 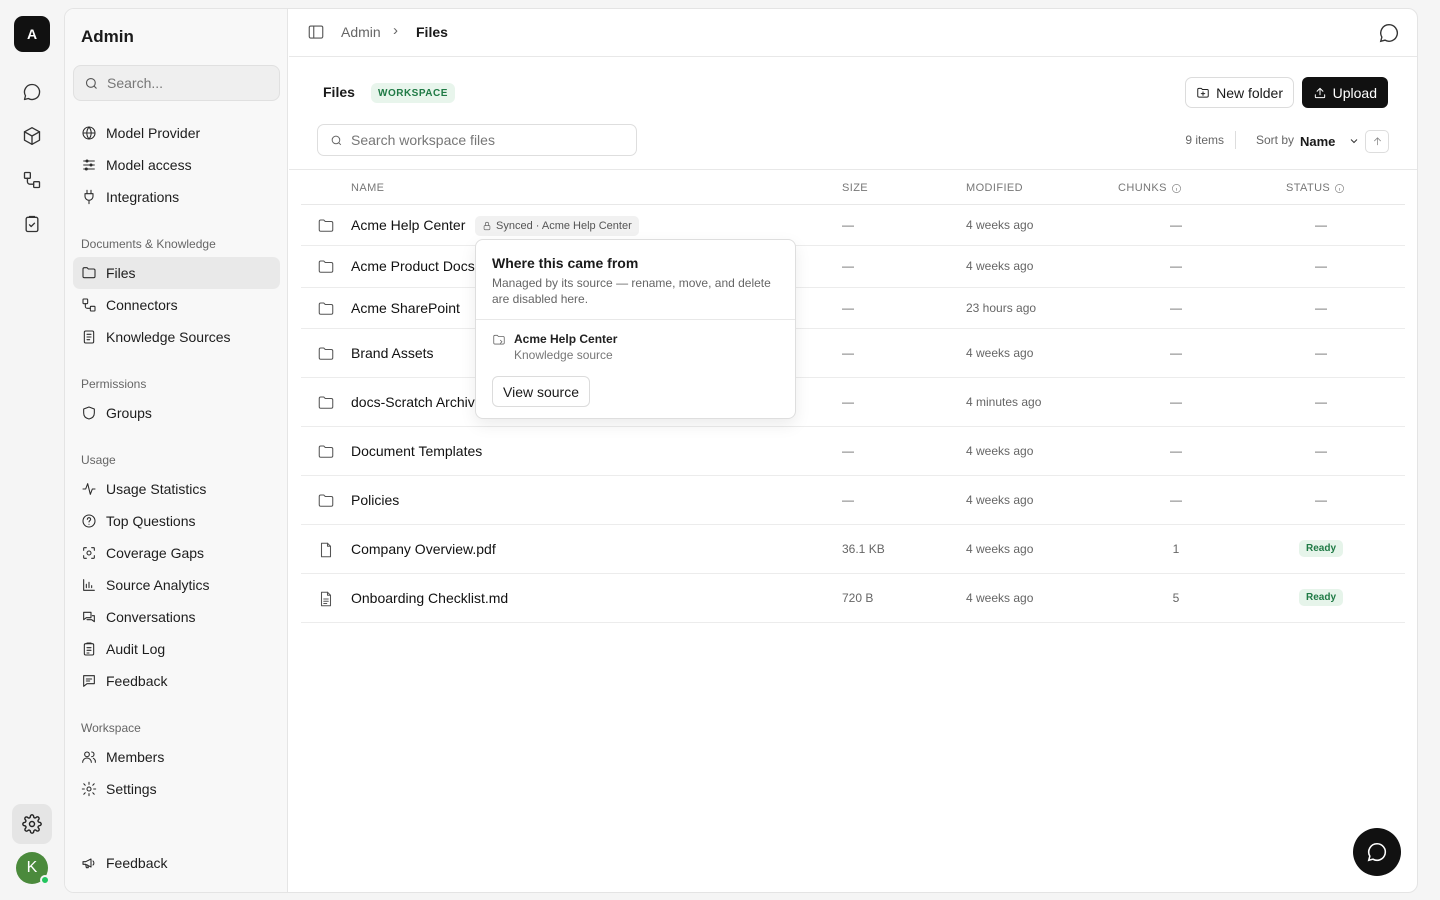 What do you see at coordinates (176, 757) in the screenshot?
I see `sidebar-item-members: Members` at bounding box center [176, 757].